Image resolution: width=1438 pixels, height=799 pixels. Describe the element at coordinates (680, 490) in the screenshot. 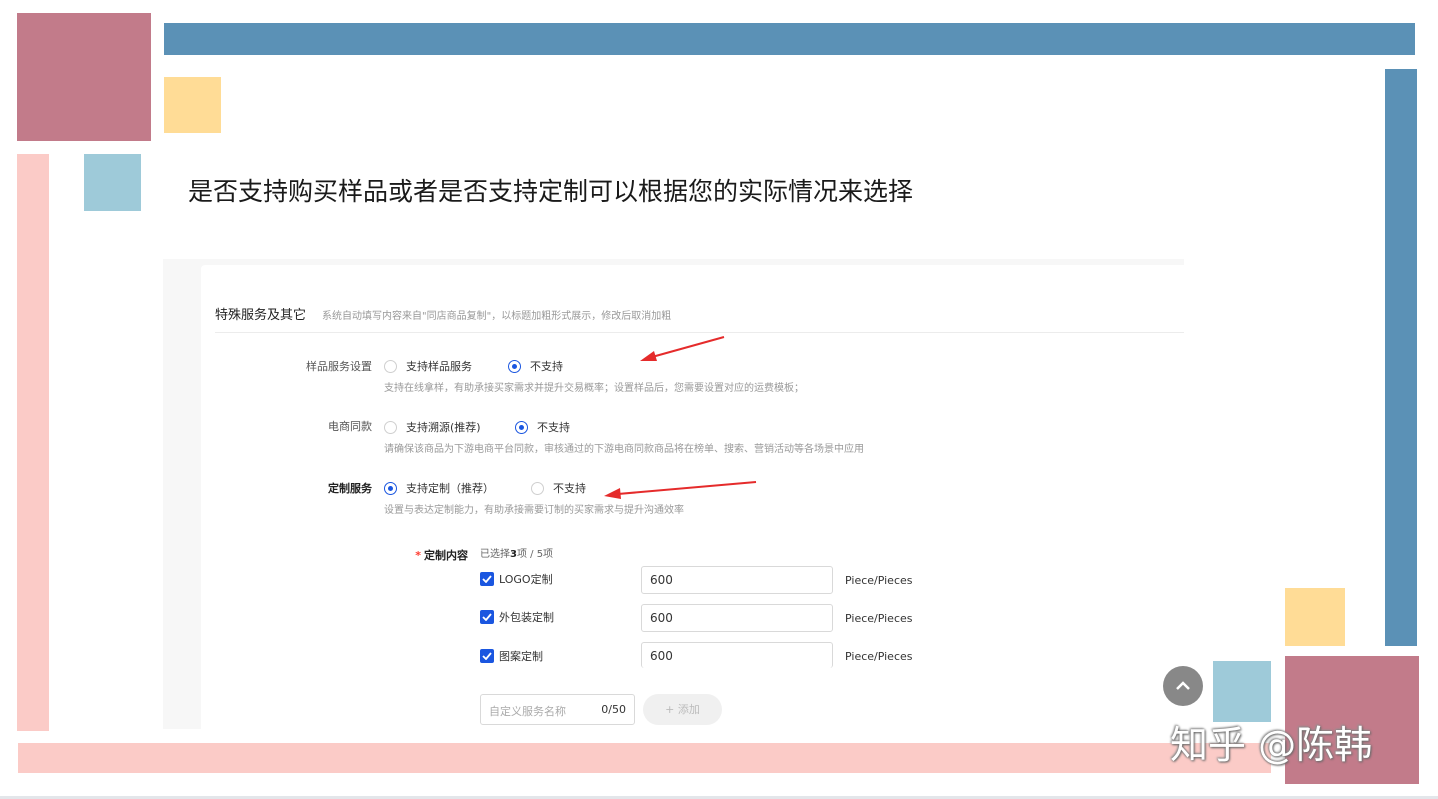

I see `arrow-custom` at that location.